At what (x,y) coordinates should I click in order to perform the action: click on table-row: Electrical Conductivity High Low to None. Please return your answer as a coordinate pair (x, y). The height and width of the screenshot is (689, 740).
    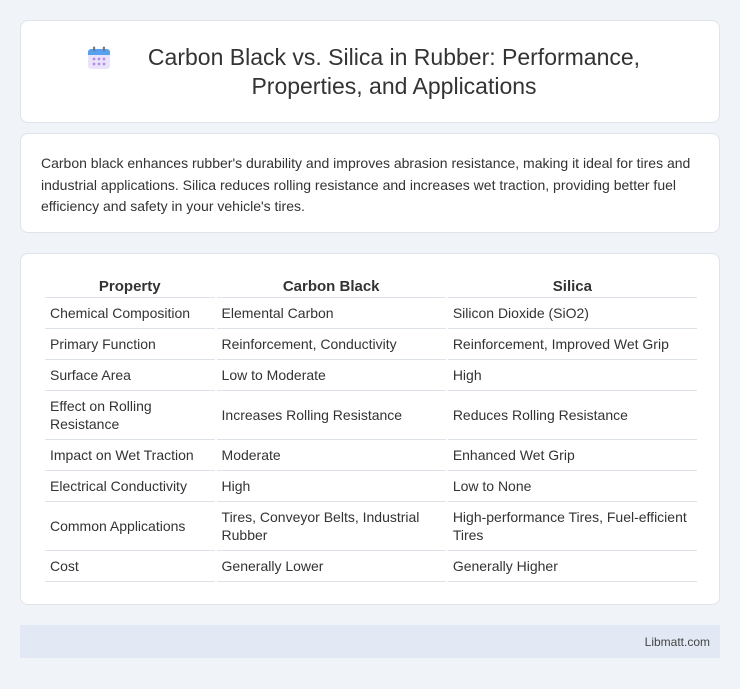
    Looking at the image, I should click on (371, 486).